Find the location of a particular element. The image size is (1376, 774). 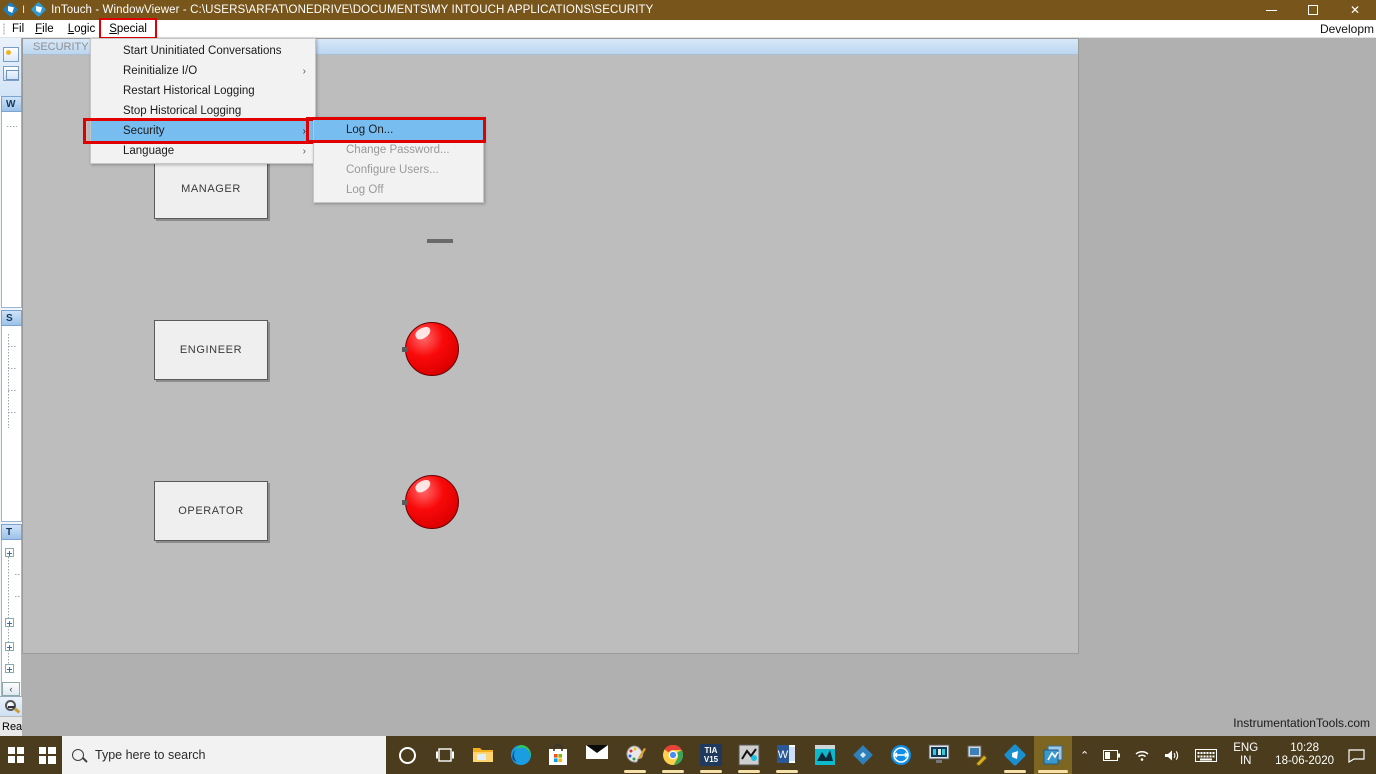

sidebar-panel-header-windows: W is located at coordinates (11, 104).